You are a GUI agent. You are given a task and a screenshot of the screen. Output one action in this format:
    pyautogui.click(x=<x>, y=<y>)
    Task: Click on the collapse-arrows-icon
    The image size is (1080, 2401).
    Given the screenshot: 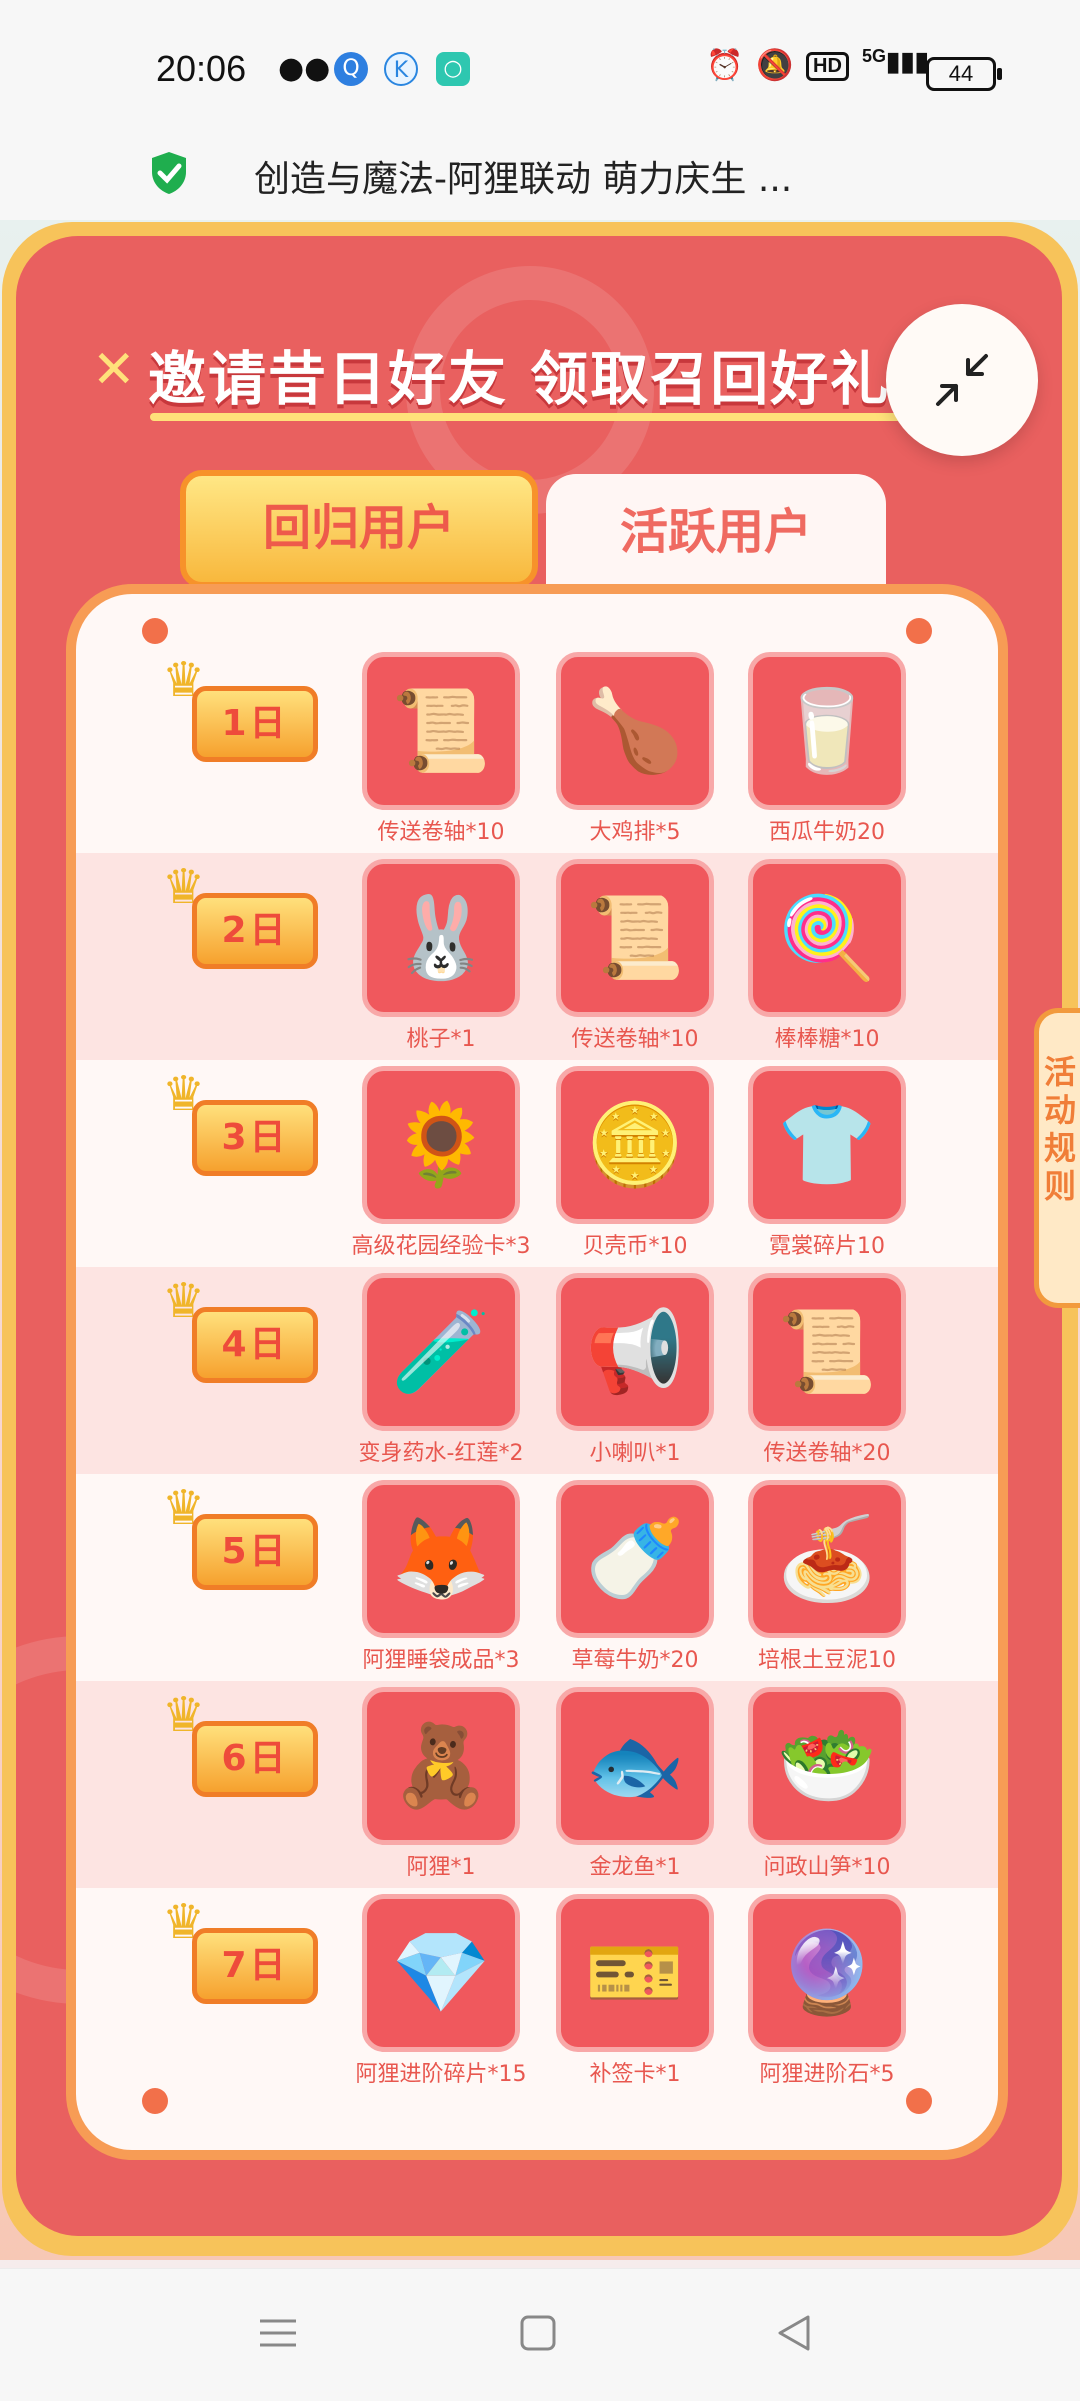 What is the action you would take?
    pyautogui.click(x=962, y=380)
    